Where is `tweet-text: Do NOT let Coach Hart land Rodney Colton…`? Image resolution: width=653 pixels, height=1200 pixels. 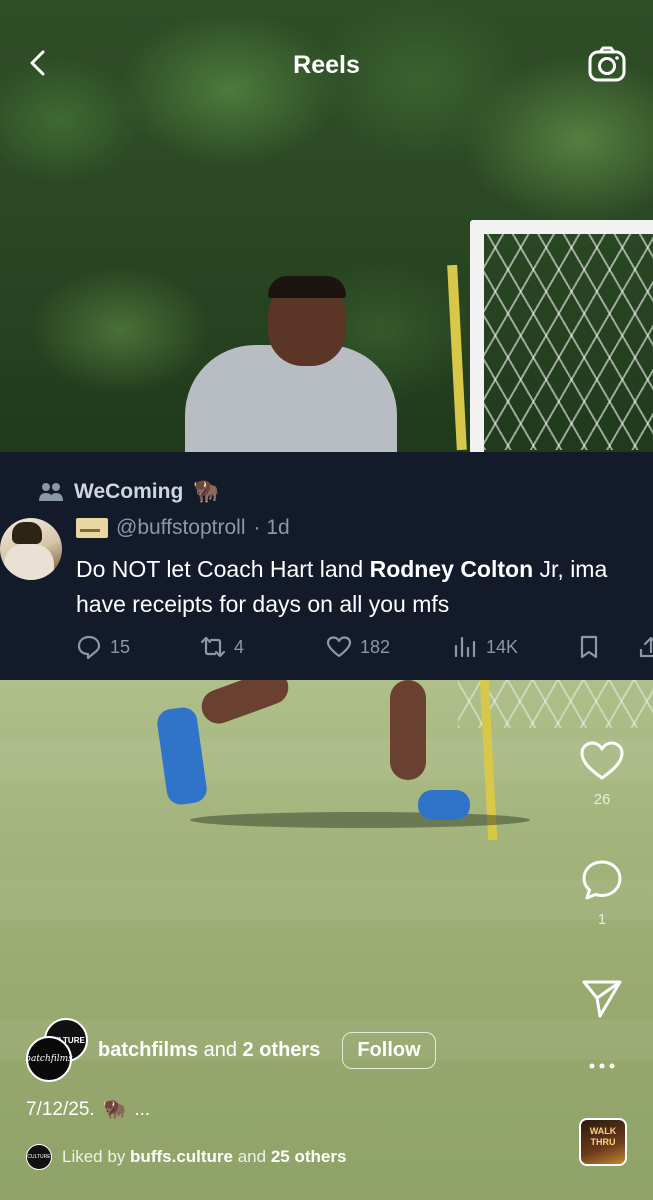 tweet-text: Do NOT let Coach Hart land Rodney Colton… is located at coordinates (361, 587).